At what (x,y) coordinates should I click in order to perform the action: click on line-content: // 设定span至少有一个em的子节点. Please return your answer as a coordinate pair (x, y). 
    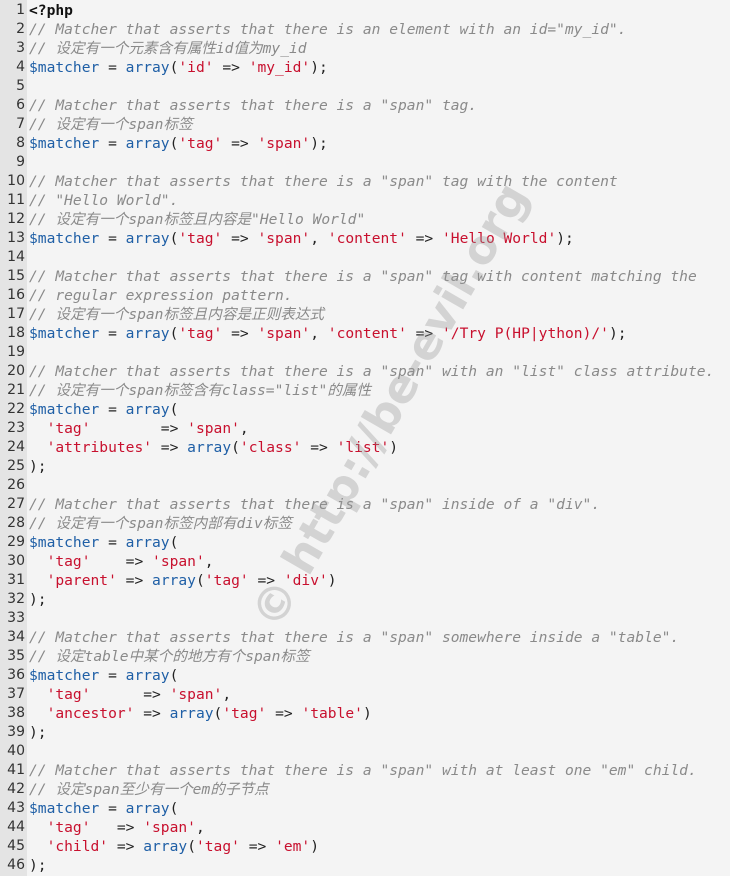
    Looking at the image, I should click on (149, 789).